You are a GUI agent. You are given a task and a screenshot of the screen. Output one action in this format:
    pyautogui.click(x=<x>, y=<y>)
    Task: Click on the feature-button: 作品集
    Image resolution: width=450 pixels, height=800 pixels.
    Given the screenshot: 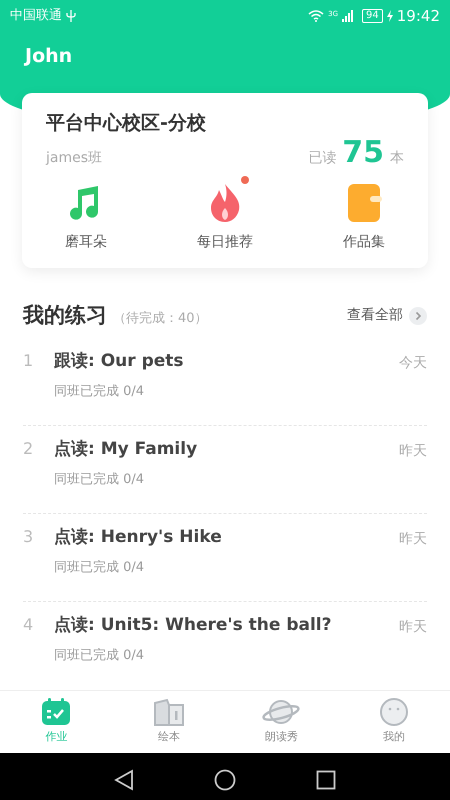 What is the action you would take?
    pyautogui.click(x=364, y=216)
    